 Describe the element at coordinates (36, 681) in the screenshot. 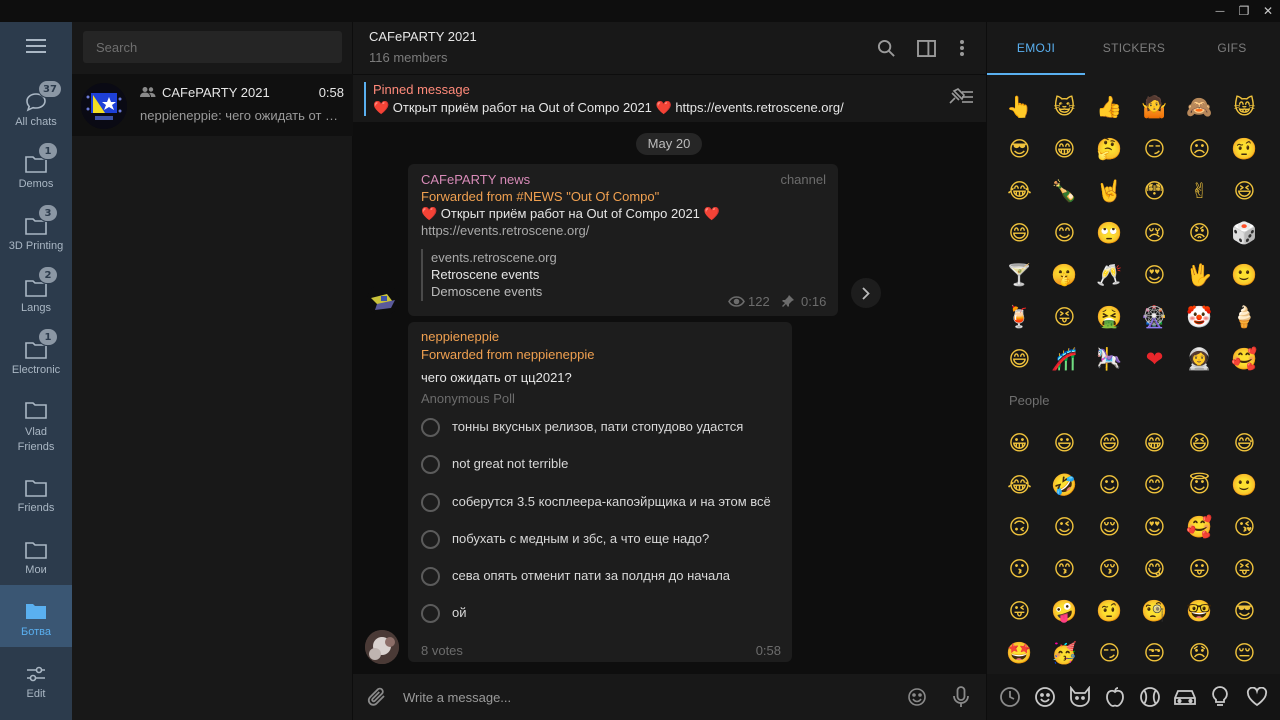

I see `folder-edit: Edit` at that location.